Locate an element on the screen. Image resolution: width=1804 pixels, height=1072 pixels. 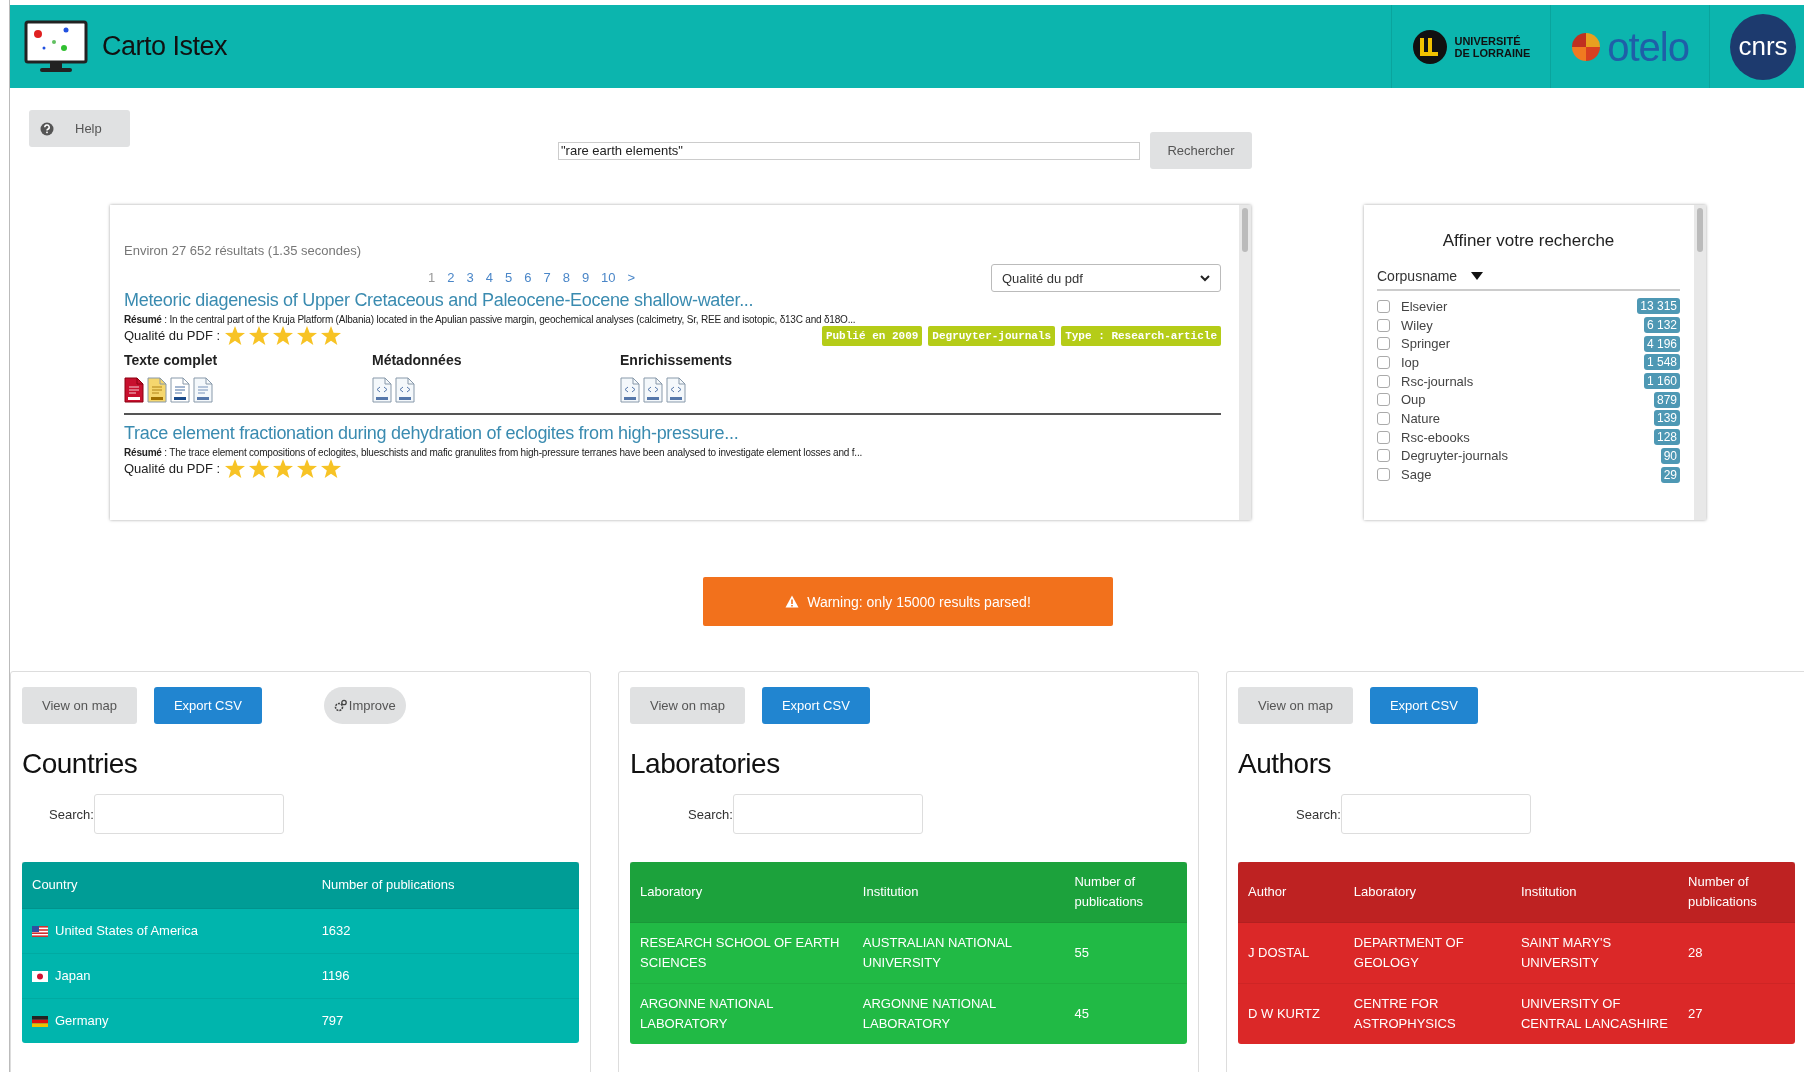
column-header: Author is located at coordinates (1291, 892).